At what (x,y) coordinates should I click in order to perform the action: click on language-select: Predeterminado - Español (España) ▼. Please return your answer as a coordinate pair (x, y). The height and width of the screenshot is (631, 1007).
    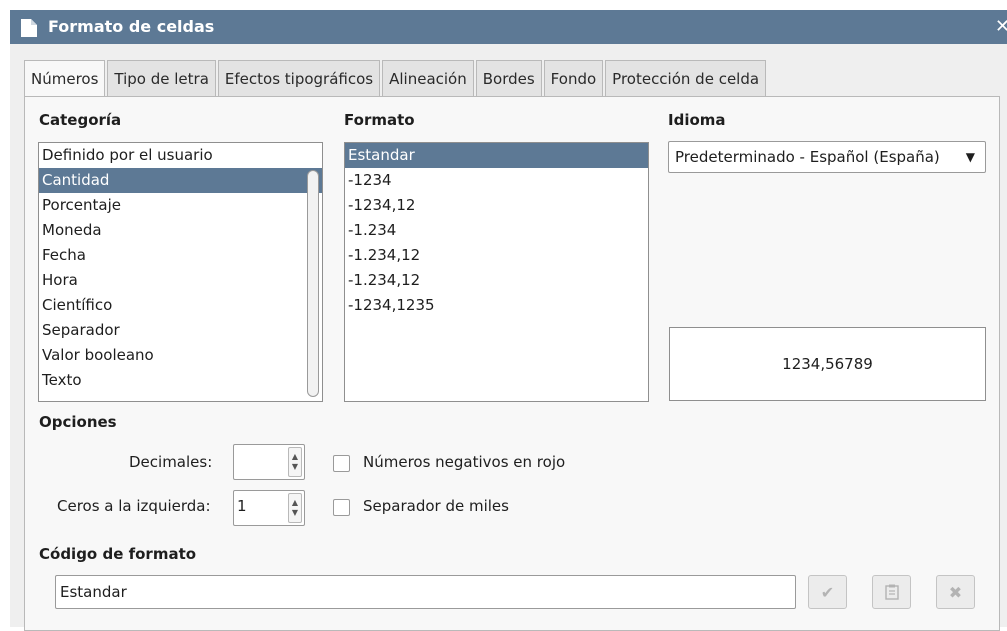
    Looking at the image, I should click on (827, 157).